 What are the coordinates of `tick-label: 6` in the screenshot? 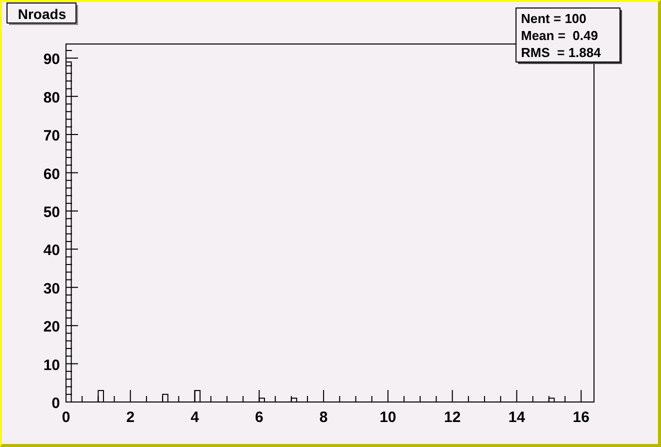 It's located at (259, 417).